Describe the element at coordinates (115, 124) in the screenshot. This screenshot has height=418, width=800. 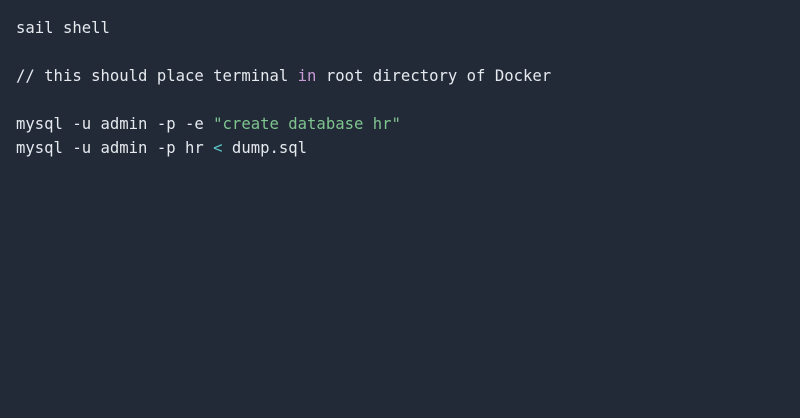
I see `mysql-create-command: mysql -u admin -p -e` at that location.